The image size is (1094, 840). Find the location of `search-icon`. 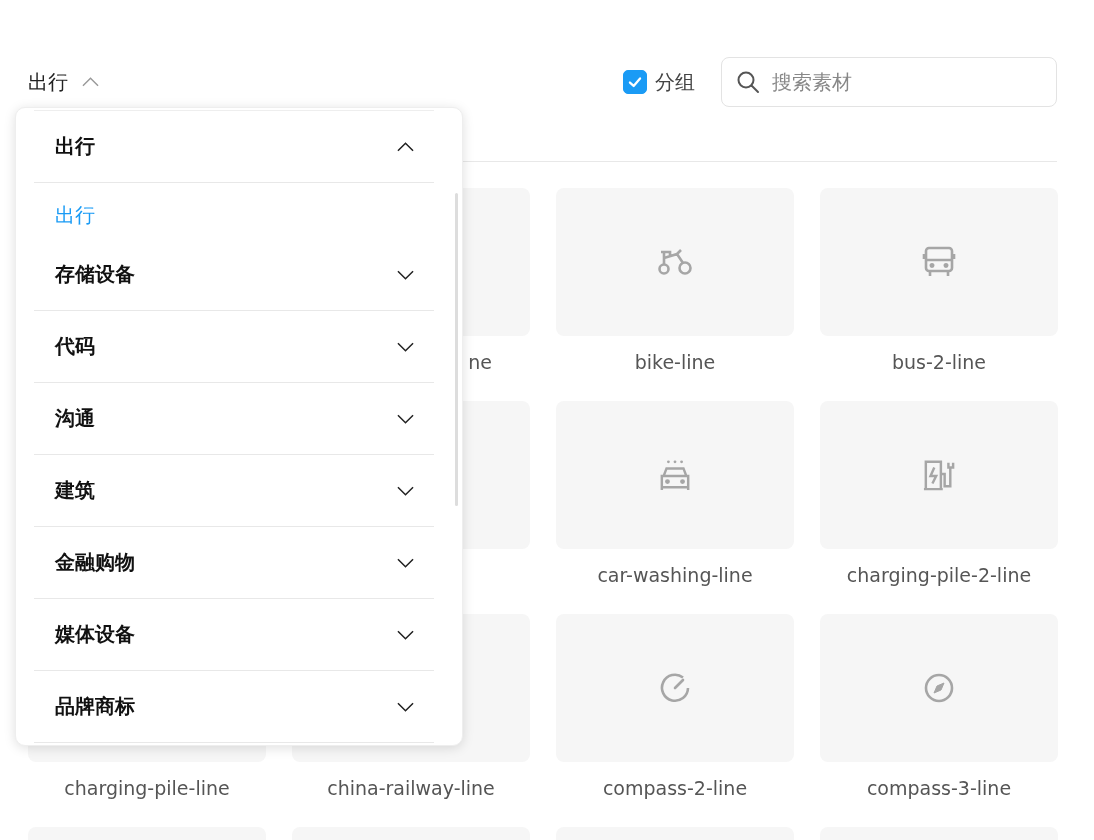

search-icon is located at coordinates (748, 82).